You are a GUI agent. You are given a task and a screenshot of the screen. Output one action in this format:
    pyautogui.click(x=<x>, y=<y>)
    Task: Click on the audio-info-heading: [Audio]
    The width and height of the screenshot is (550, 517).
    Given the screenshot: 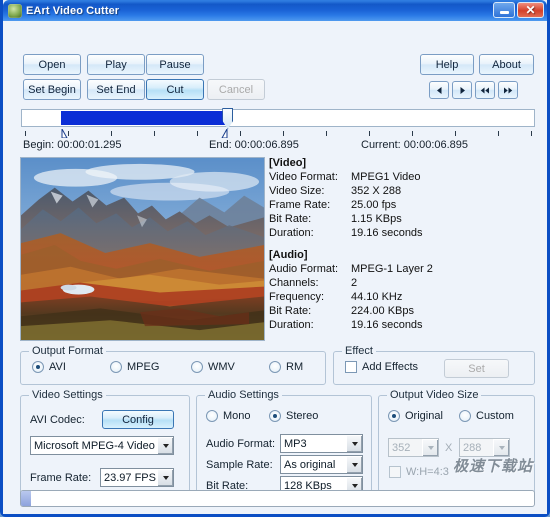 What is the action you would take?
    pyautogui.click(x=288, y=255)
    